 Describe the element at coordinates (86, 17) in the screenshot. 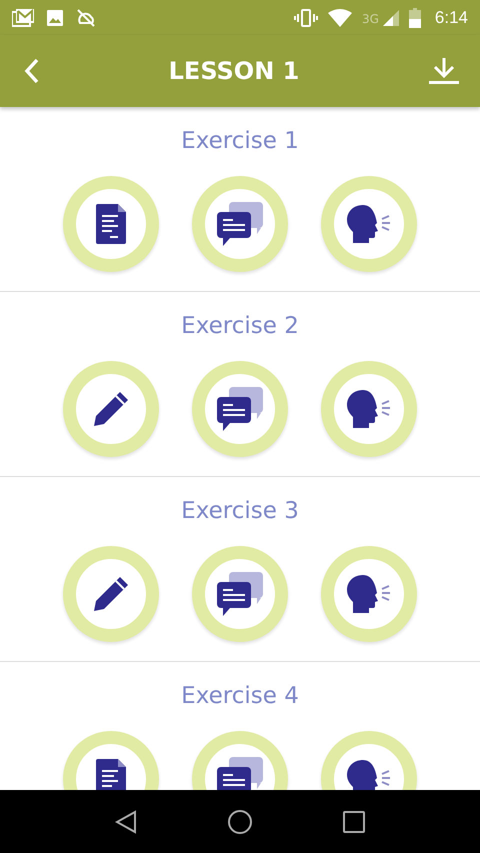

I see `sync-off-icon` at that location.